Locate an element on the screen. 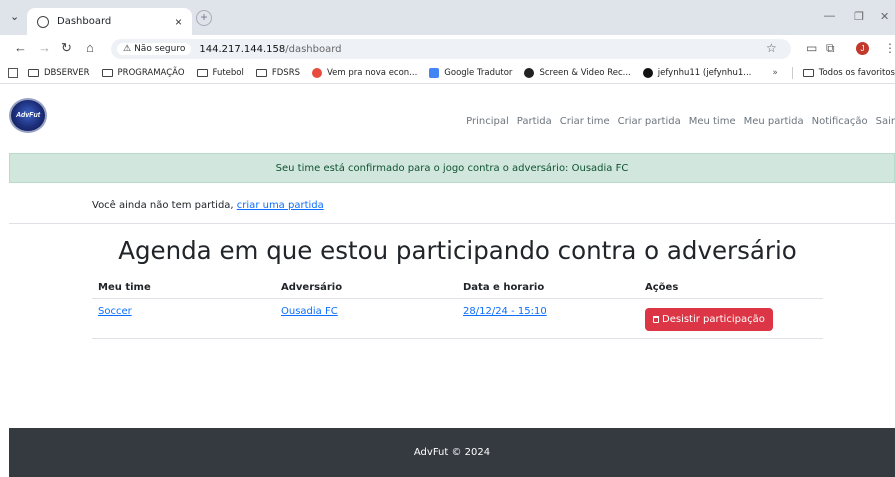 This screenshot has width=895, height=477. table-header: Meu time Adversário Data e horario Ações is located at coordinates (457, 287).